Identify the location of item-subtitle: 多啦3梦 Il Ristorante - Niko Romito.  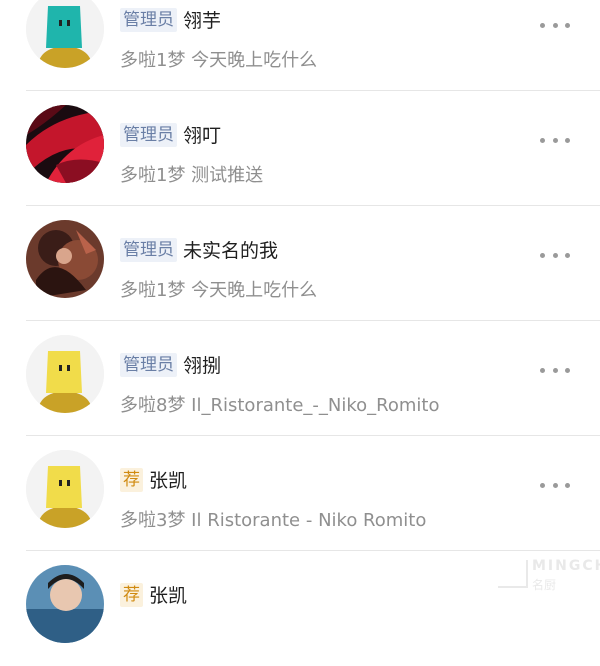
(273, 520).